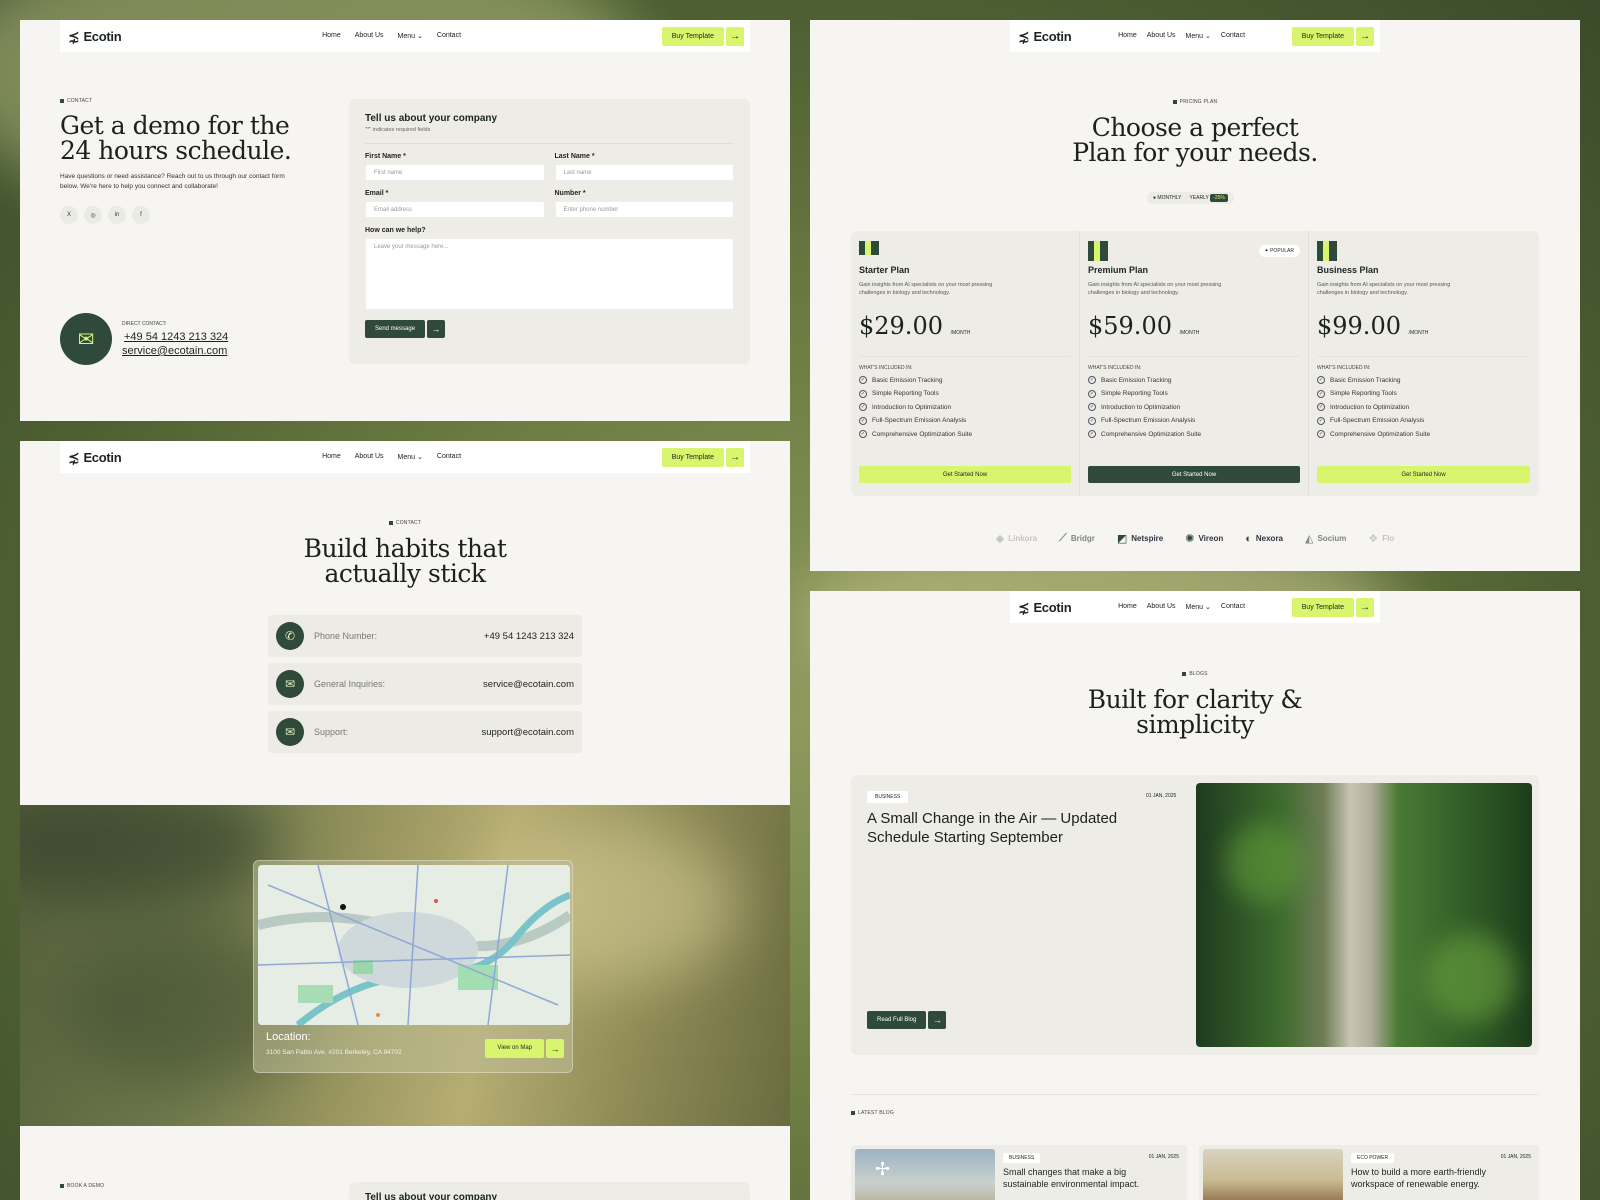  I want to click on feature-text: Full-Spectrum Emission Analysis, so click(1148, 420).